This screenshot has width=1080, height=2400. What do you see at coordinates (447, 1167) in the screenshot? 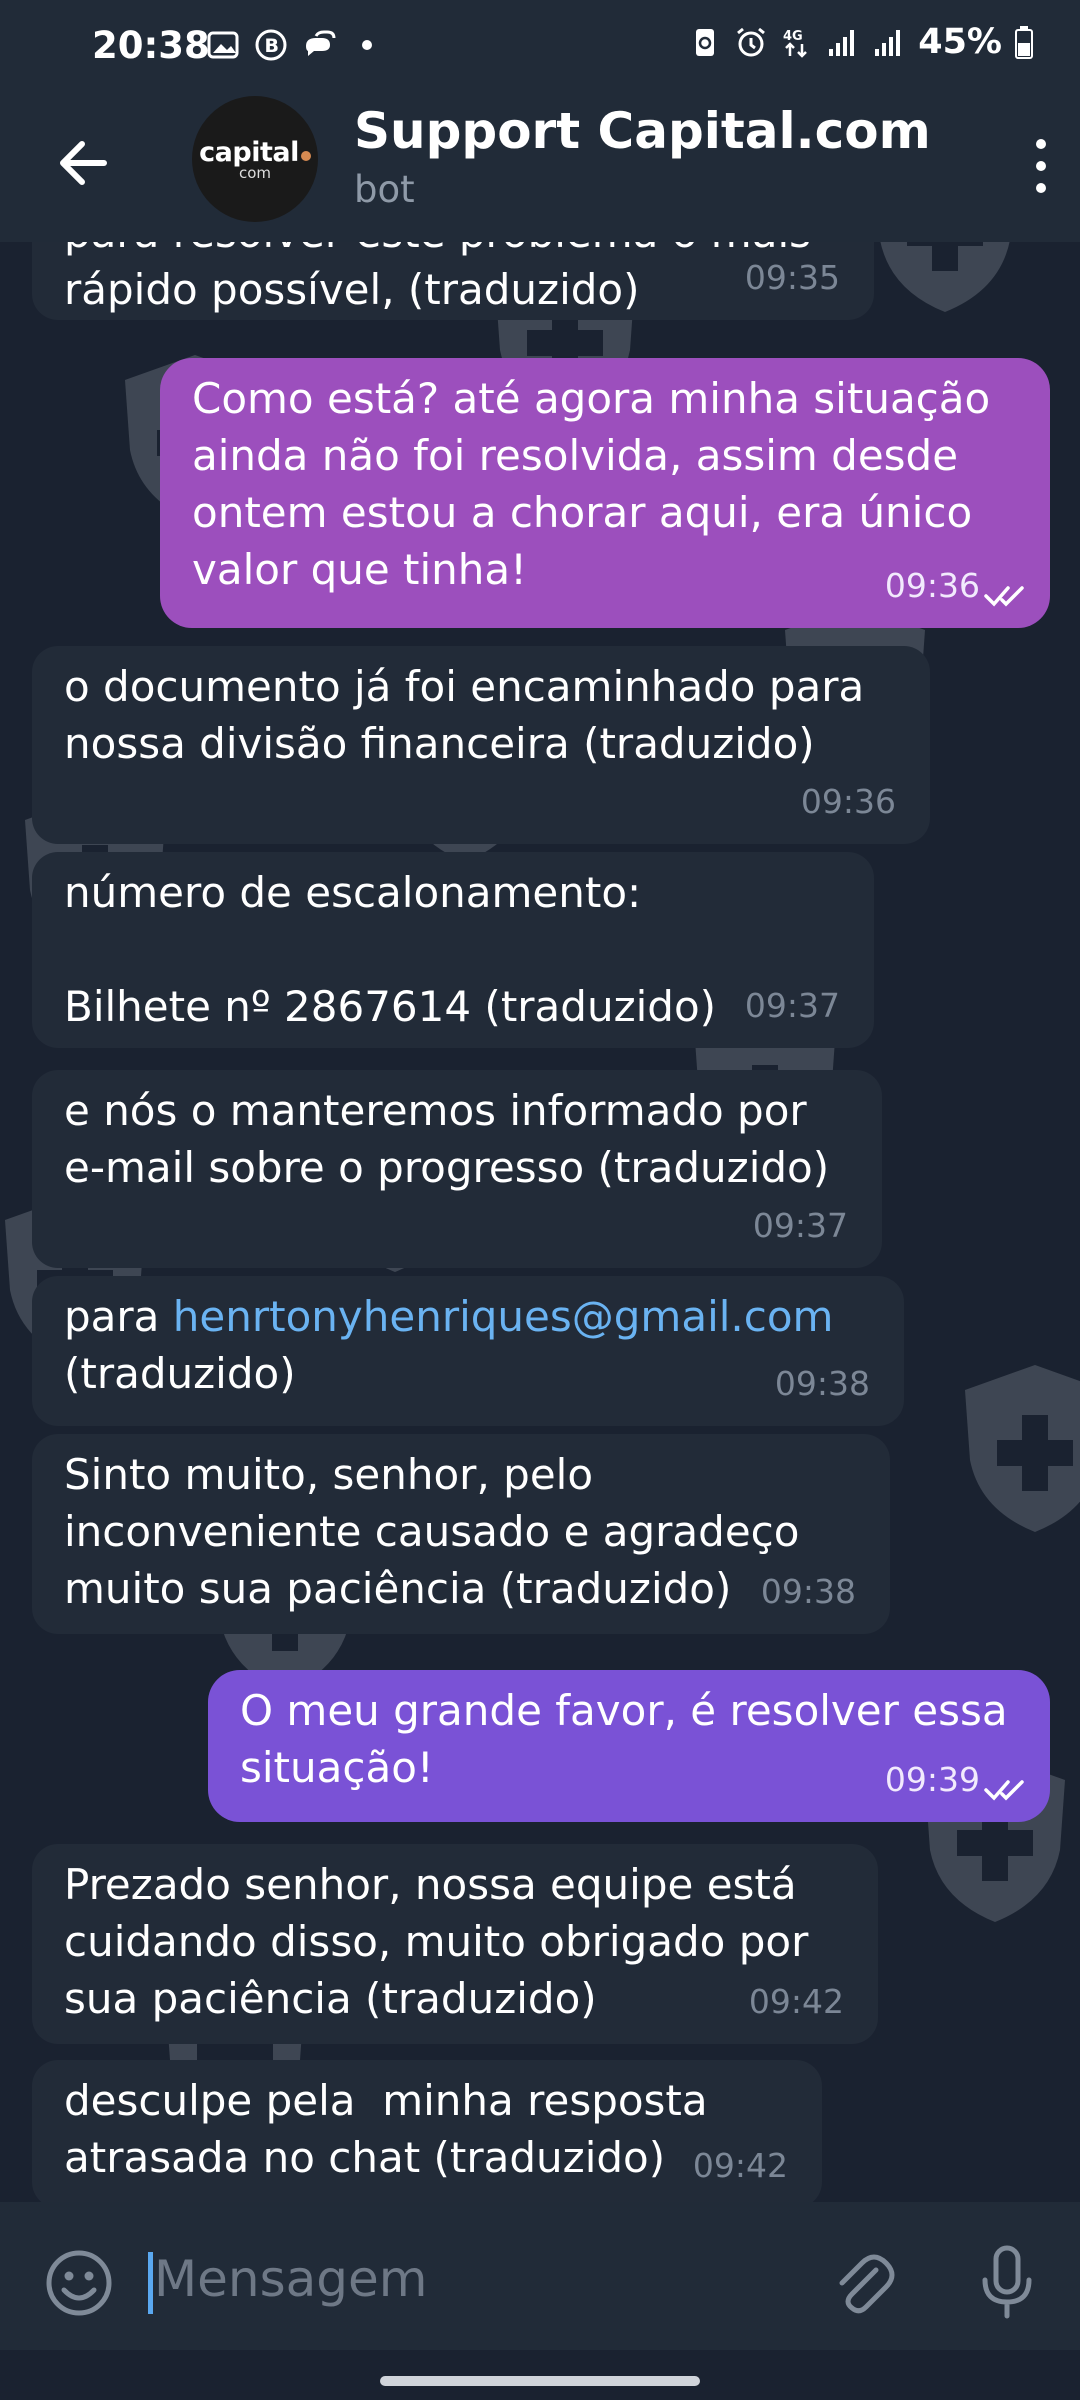
I see `message-text: e-mail sobre o progresso (traduzido)` at bounding box center [447, 1167].